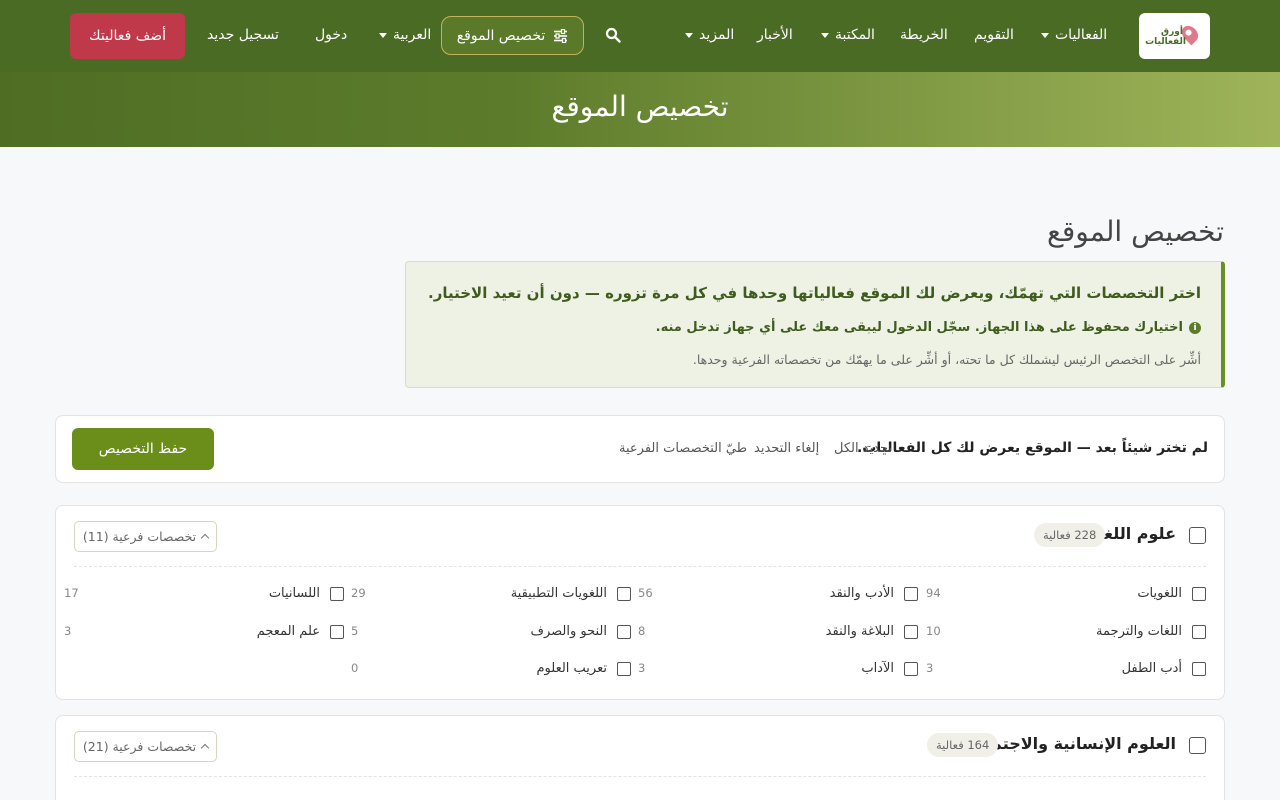 This screenshot has width=1280, height=800. What do you see at coordinates (288, 631) in the screenshot?
I see `subcategory-label: علم المعجم` at bounding box center [288, 631].